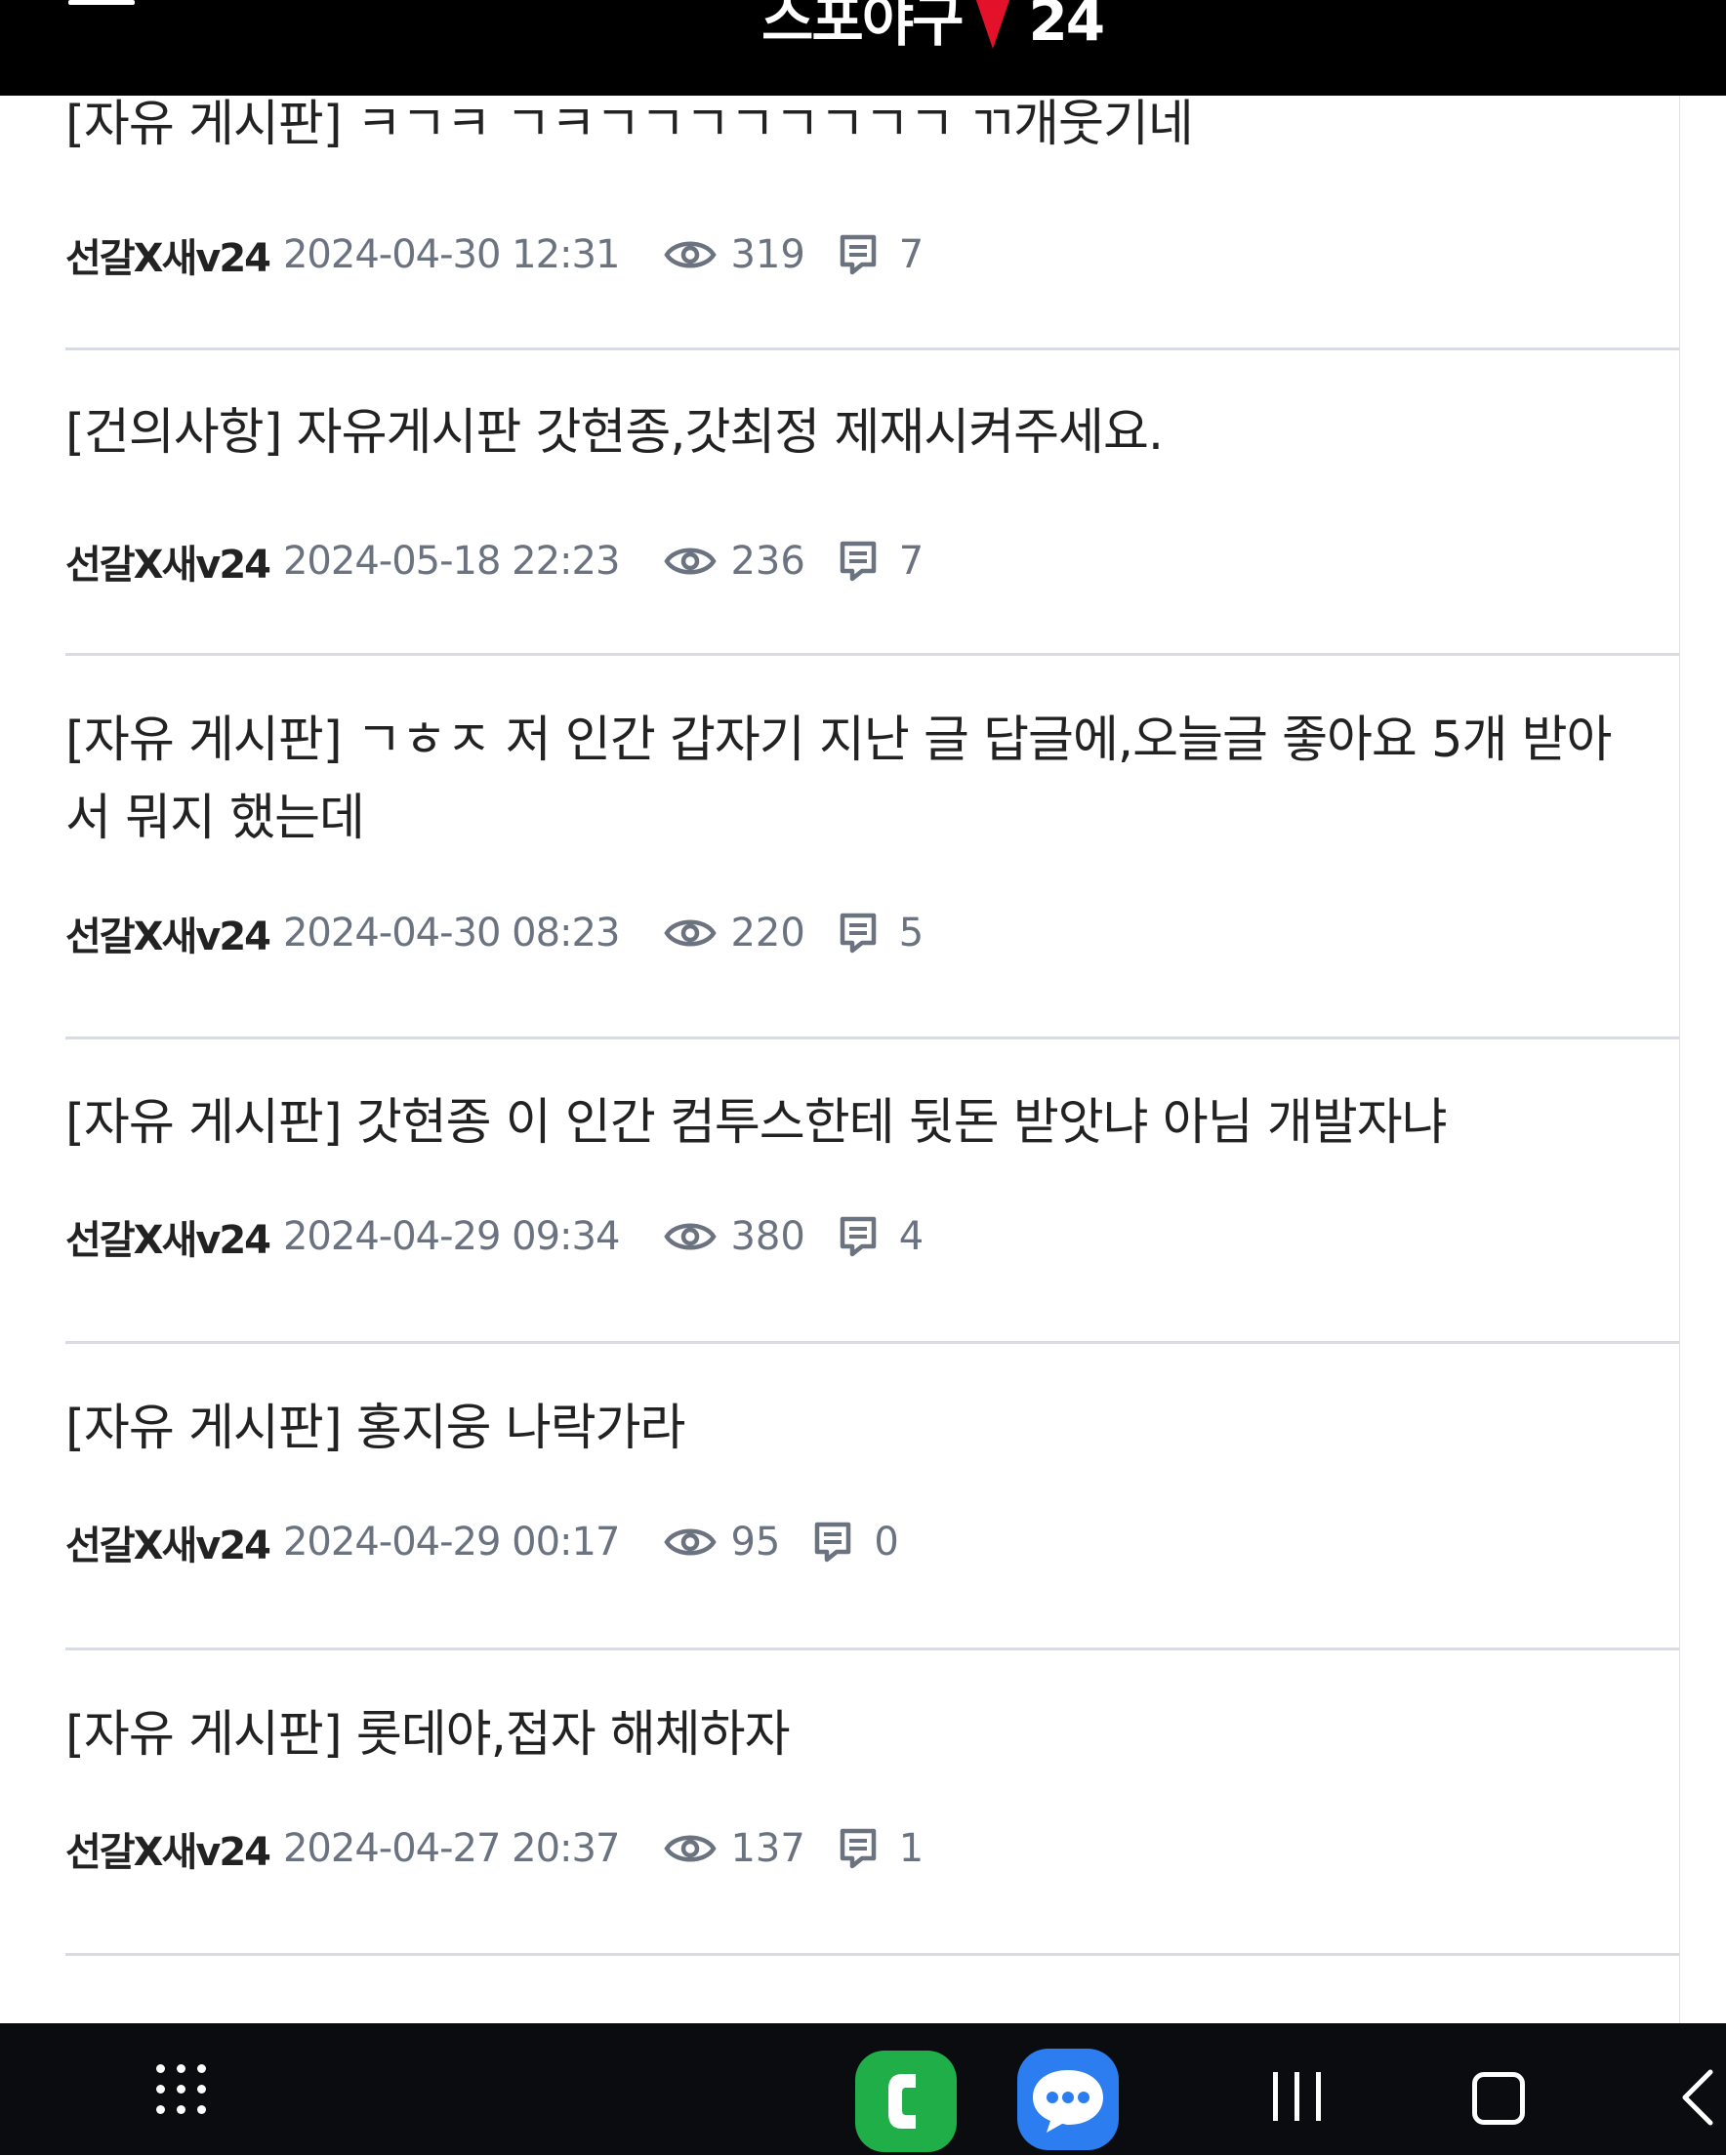 The image size is (1726, 2156). Describe the element at coordinates (993, 24) in the screenshot. I see `logo-bolt-icon` at that location.